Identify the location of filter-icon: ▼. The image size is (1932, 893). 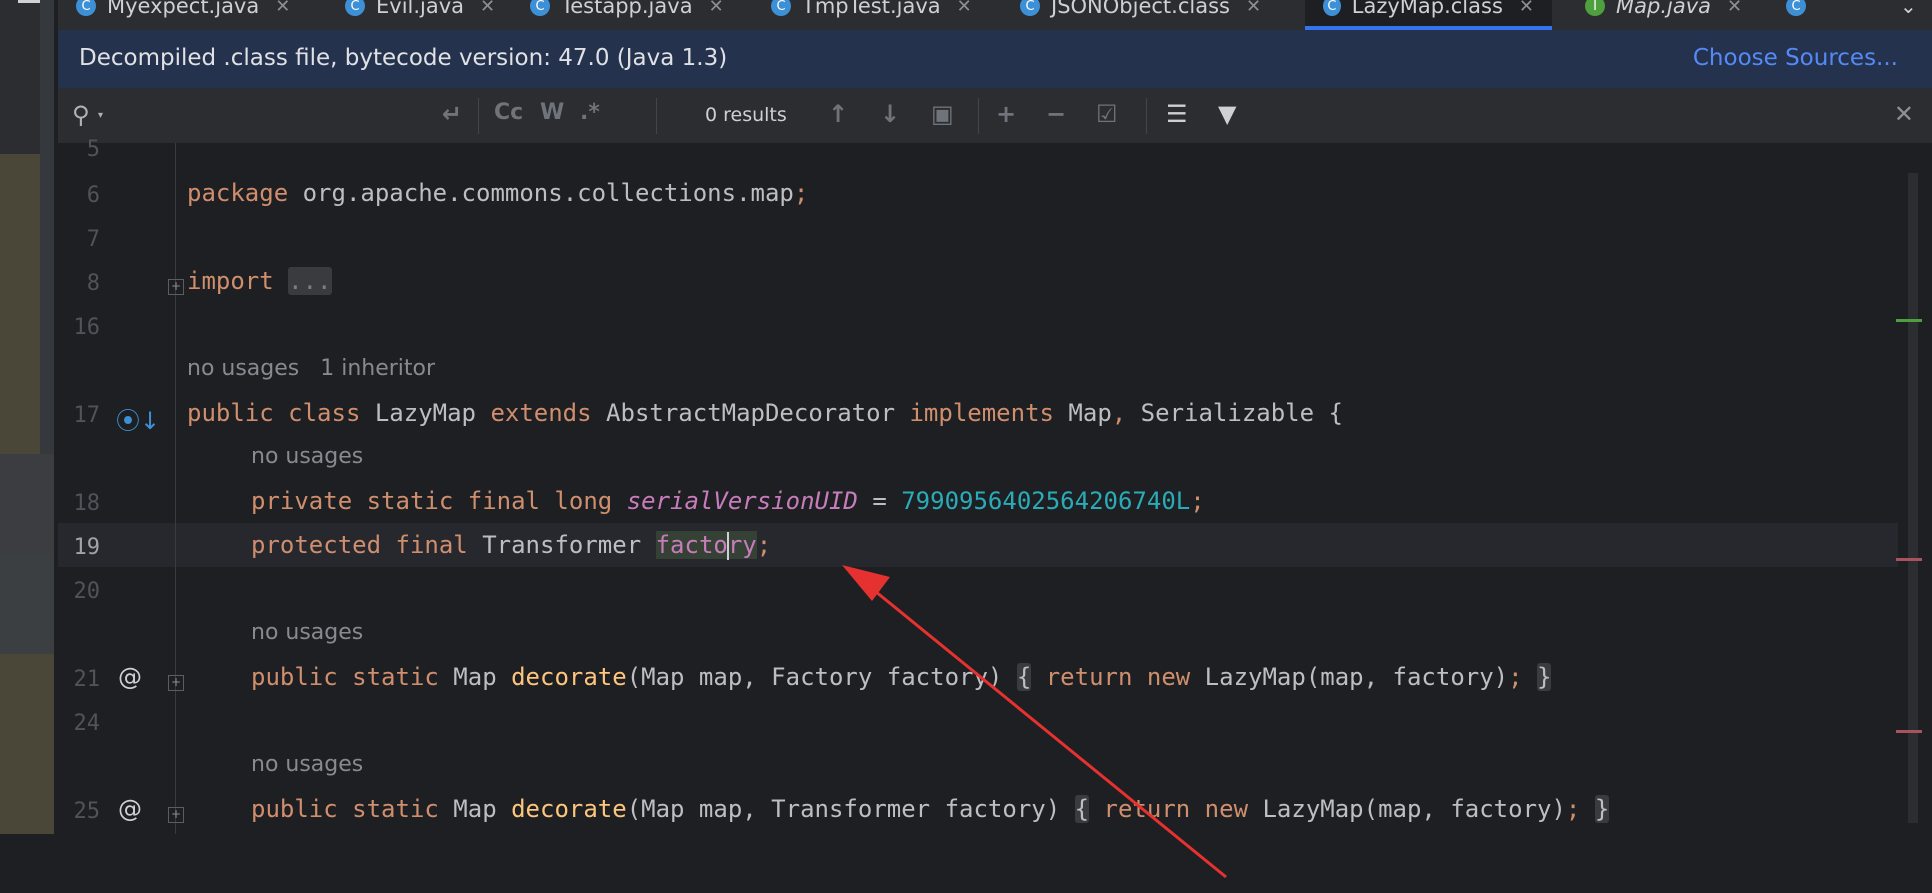
(1227, 114).